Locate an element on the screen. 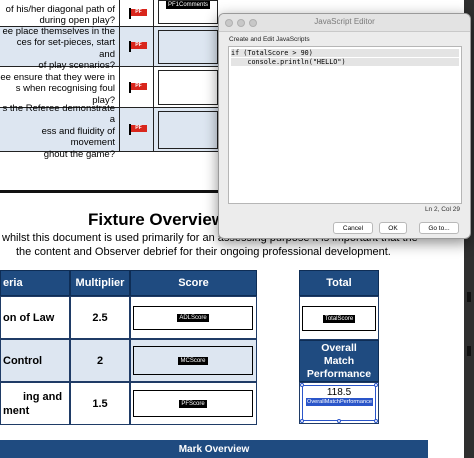  fixture-overview-title: Fixture Overview is located at coordinates (157, 219).